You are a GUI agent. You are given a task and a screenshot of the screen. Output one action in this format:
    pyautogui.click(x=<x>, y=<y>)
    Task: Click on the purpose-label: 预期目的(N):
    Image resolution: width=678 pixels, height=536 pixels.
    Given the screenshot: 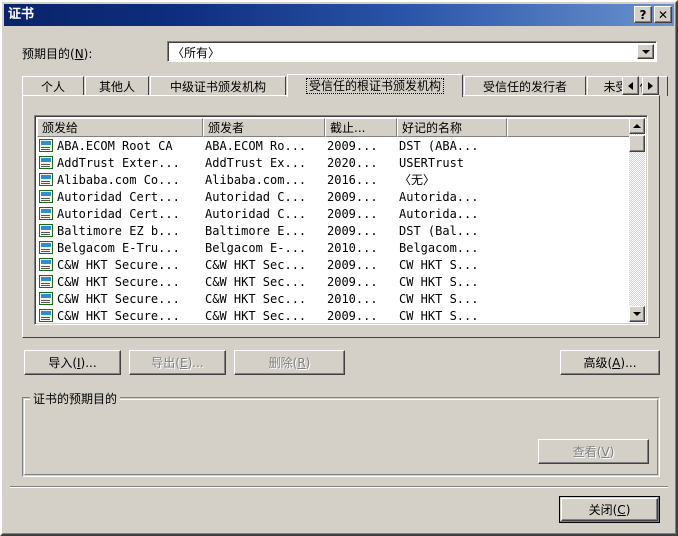 What is the action you would take?
    pyautogui.click(x=57, y=54)
    